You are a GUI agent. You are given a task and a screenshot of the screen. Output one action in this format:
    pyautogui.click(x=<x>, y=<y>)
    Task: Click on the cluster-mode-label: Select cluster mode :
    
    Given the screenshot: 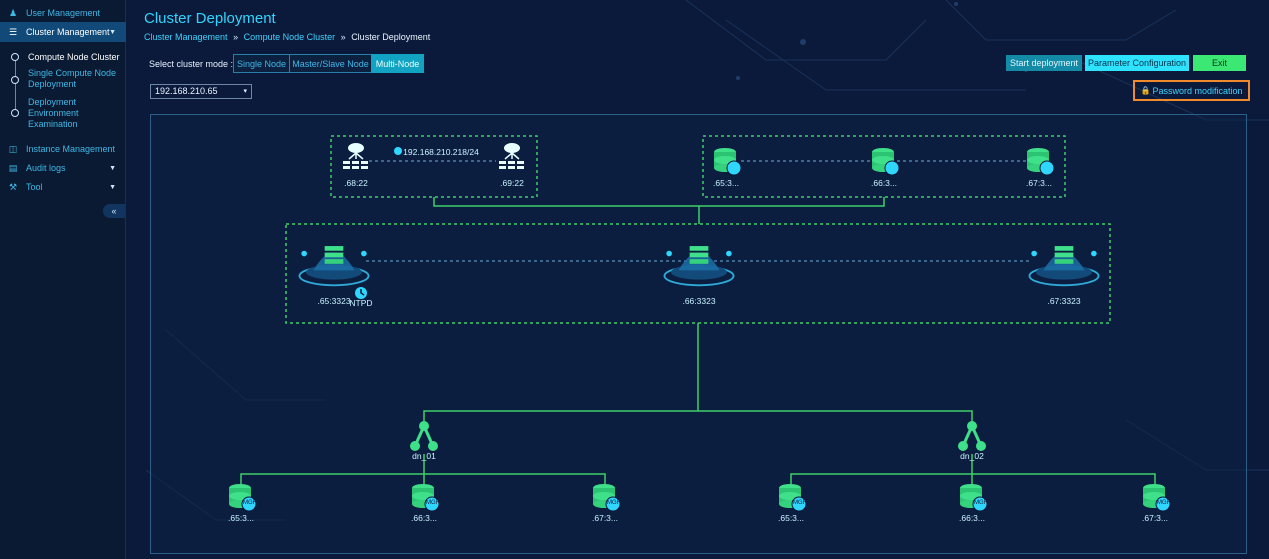 What is the action you would take?
    pyautogui.click(x=191, y=64)
    